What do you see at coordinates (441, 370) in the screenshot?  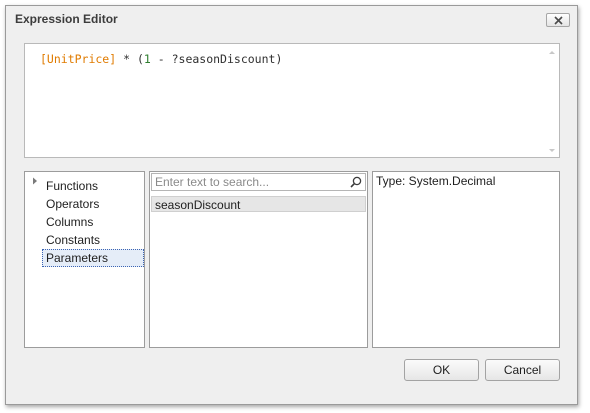 I see `ok-button: OK` at bounding box center [441, 370].